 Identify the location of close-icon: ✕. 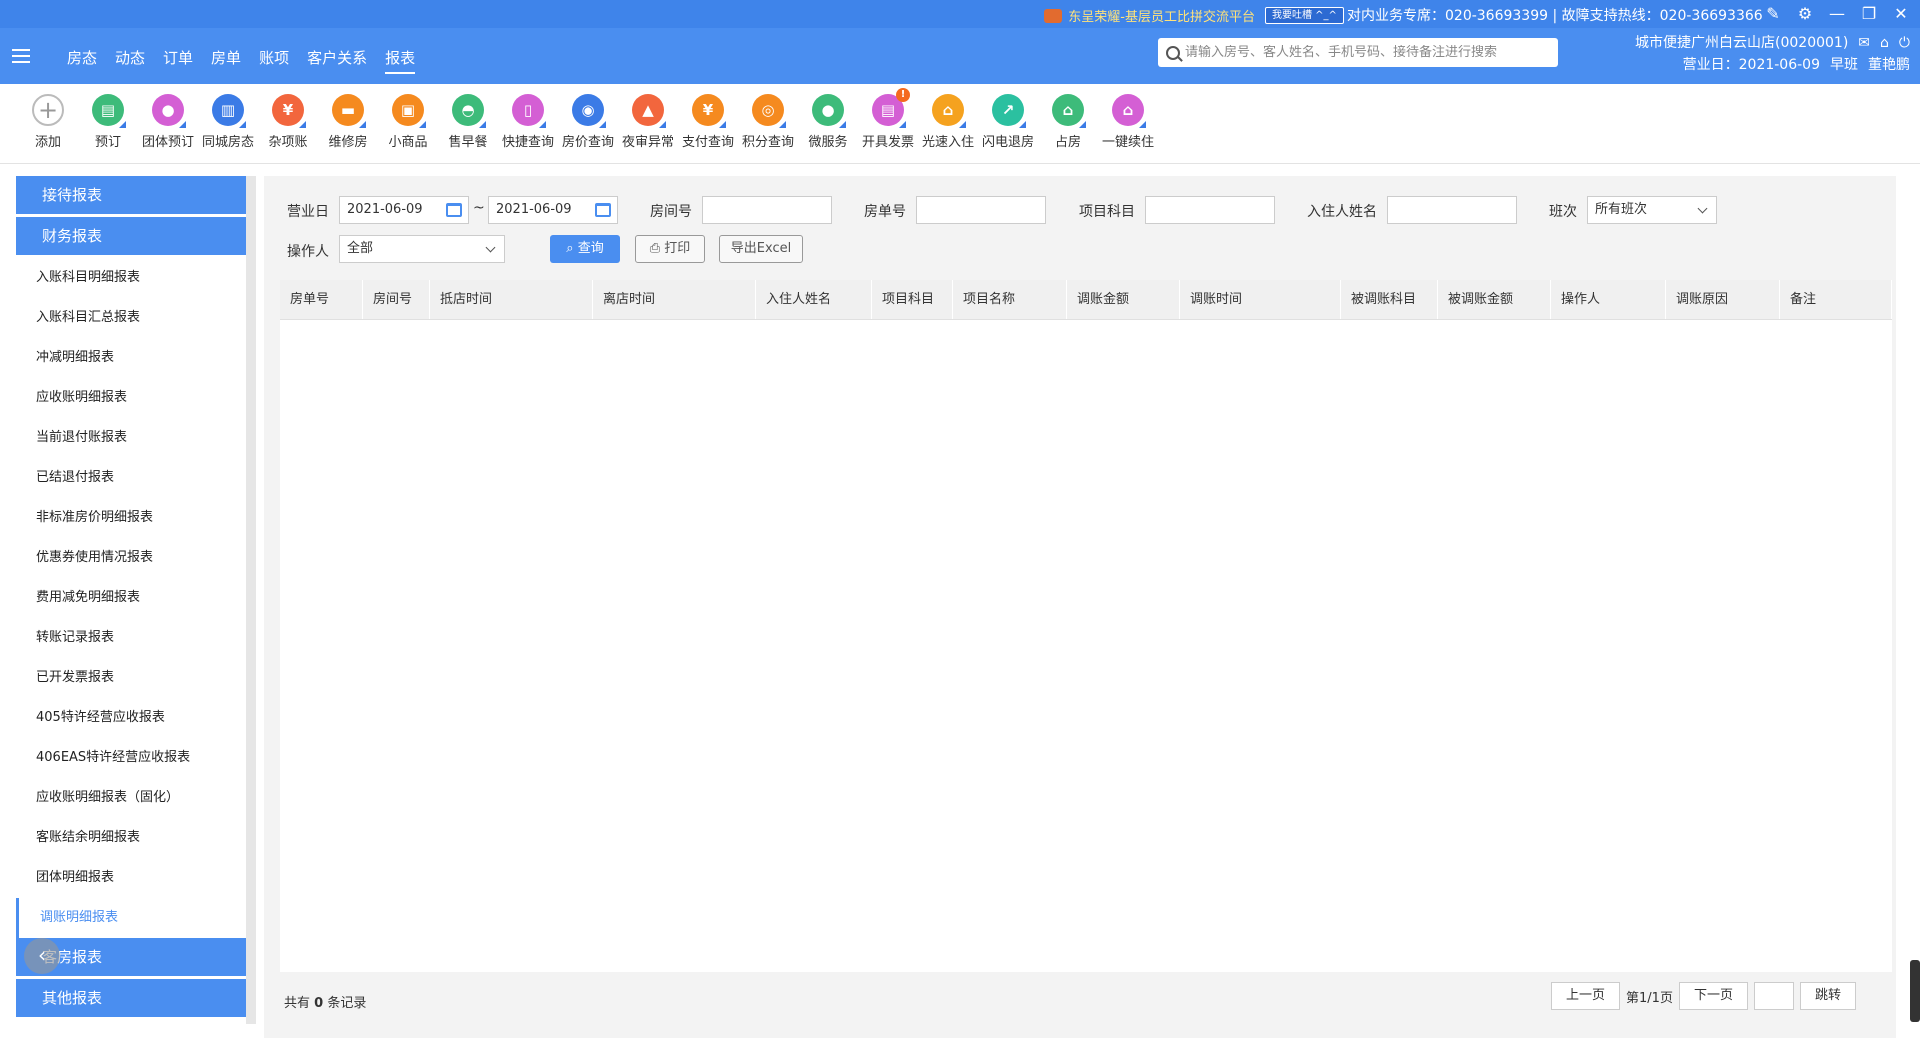
(1901, 13).